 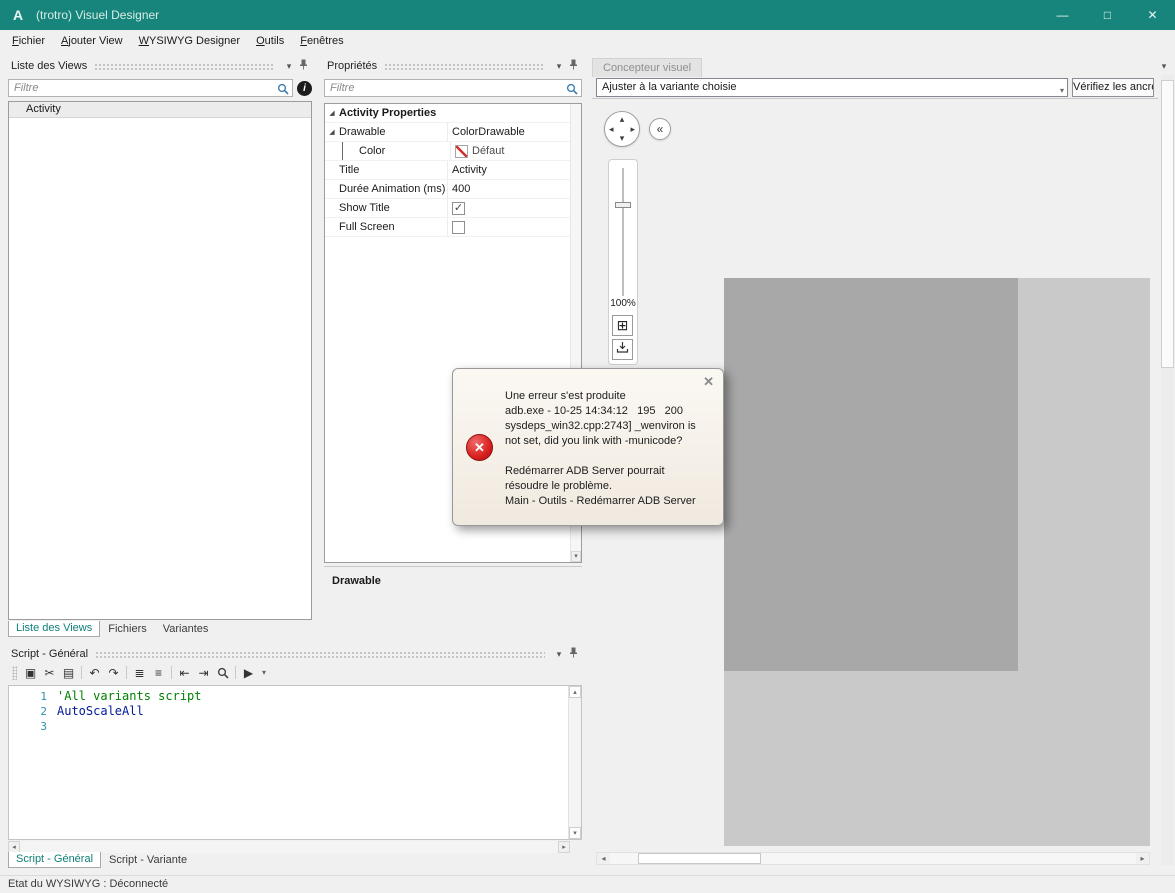 What do you see at coordinates (113, 673) in the screenshot?
I see `redo-button: ↷` at bounding box center [113, 673].